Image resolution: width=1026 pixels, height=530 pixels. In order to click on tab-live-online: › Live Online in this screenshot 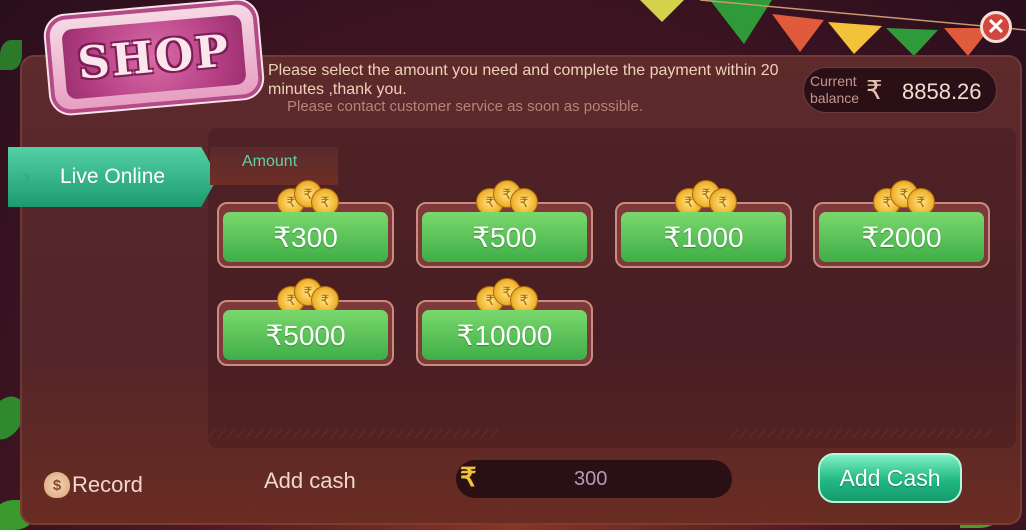, I will do `click(113, 177)`.